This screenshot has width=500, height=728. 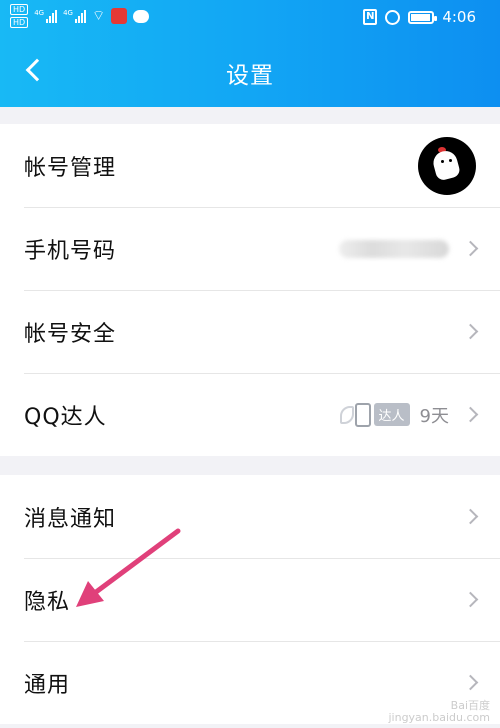 I want to click on battery-icon, so click(x=423, y=17).